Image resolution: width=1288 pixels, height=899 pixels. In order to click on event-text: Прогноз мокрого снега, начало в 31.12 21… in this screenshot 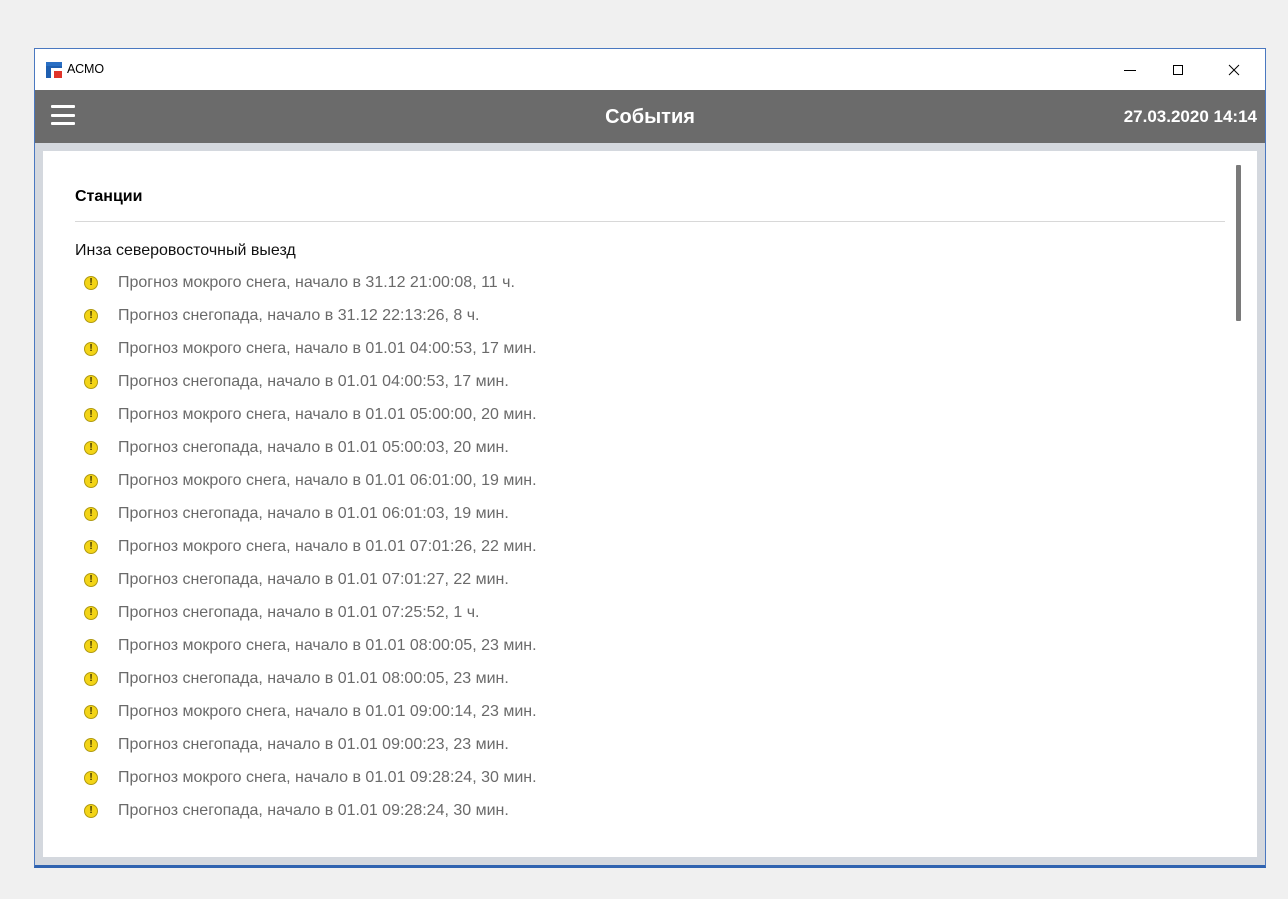, I will do `click(316, 282)`.